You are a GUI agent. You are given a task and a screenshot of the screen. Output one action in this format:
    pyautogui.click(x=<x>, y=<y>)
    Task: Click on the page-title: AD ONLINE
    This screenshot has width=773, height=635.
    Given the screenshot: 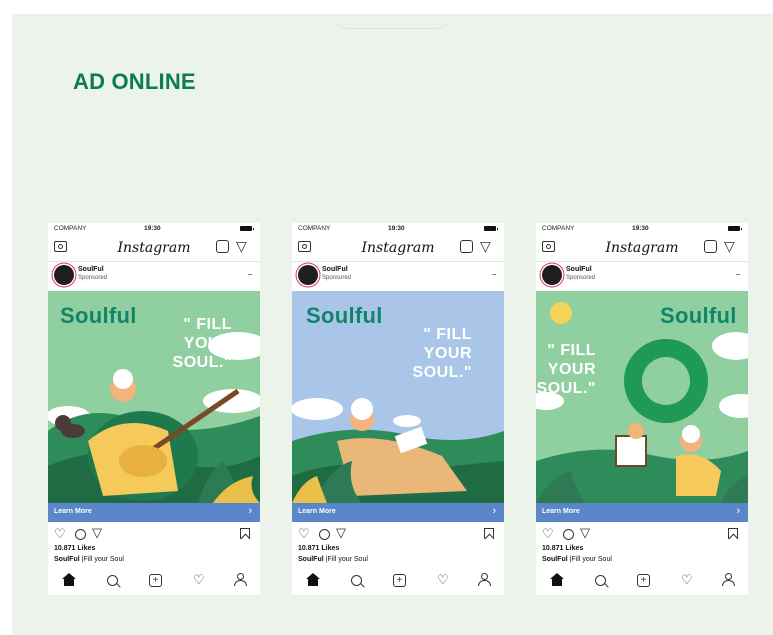 What is the action you would take?
    pyautogui.click(x=134, y=81)
    